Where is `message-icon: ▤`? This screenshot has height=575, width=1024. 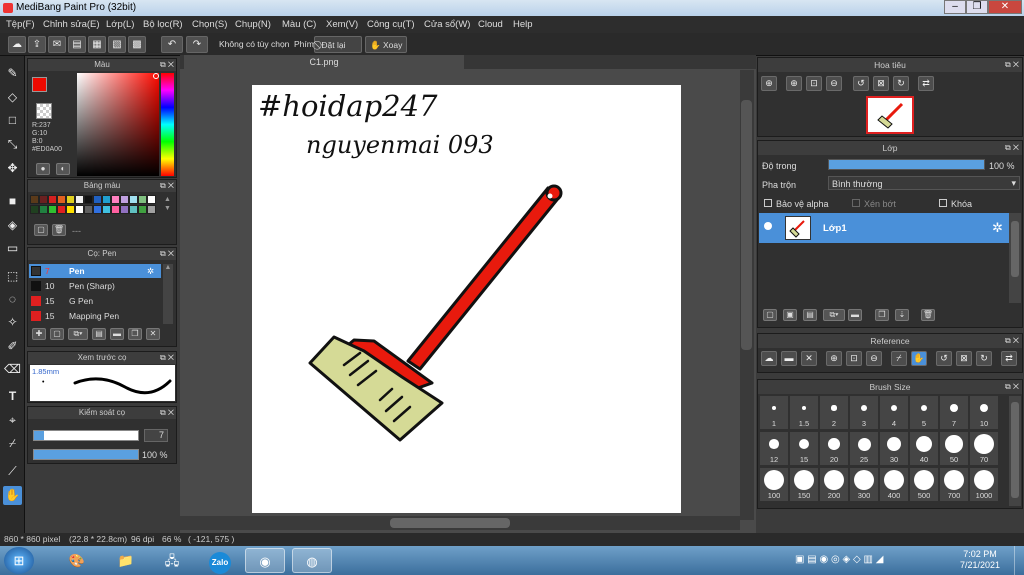
message-icon: ▤ is located at coordinates (77, 44).